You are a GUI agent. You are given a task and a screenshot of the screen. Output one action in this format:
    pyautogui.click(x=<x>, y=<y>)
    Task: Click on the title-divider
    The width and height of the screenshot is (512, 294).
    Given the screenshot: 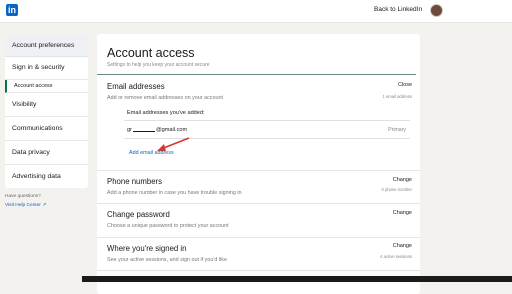 What is the action you would take?
    pyautogui.click(x=256, y=74)
    